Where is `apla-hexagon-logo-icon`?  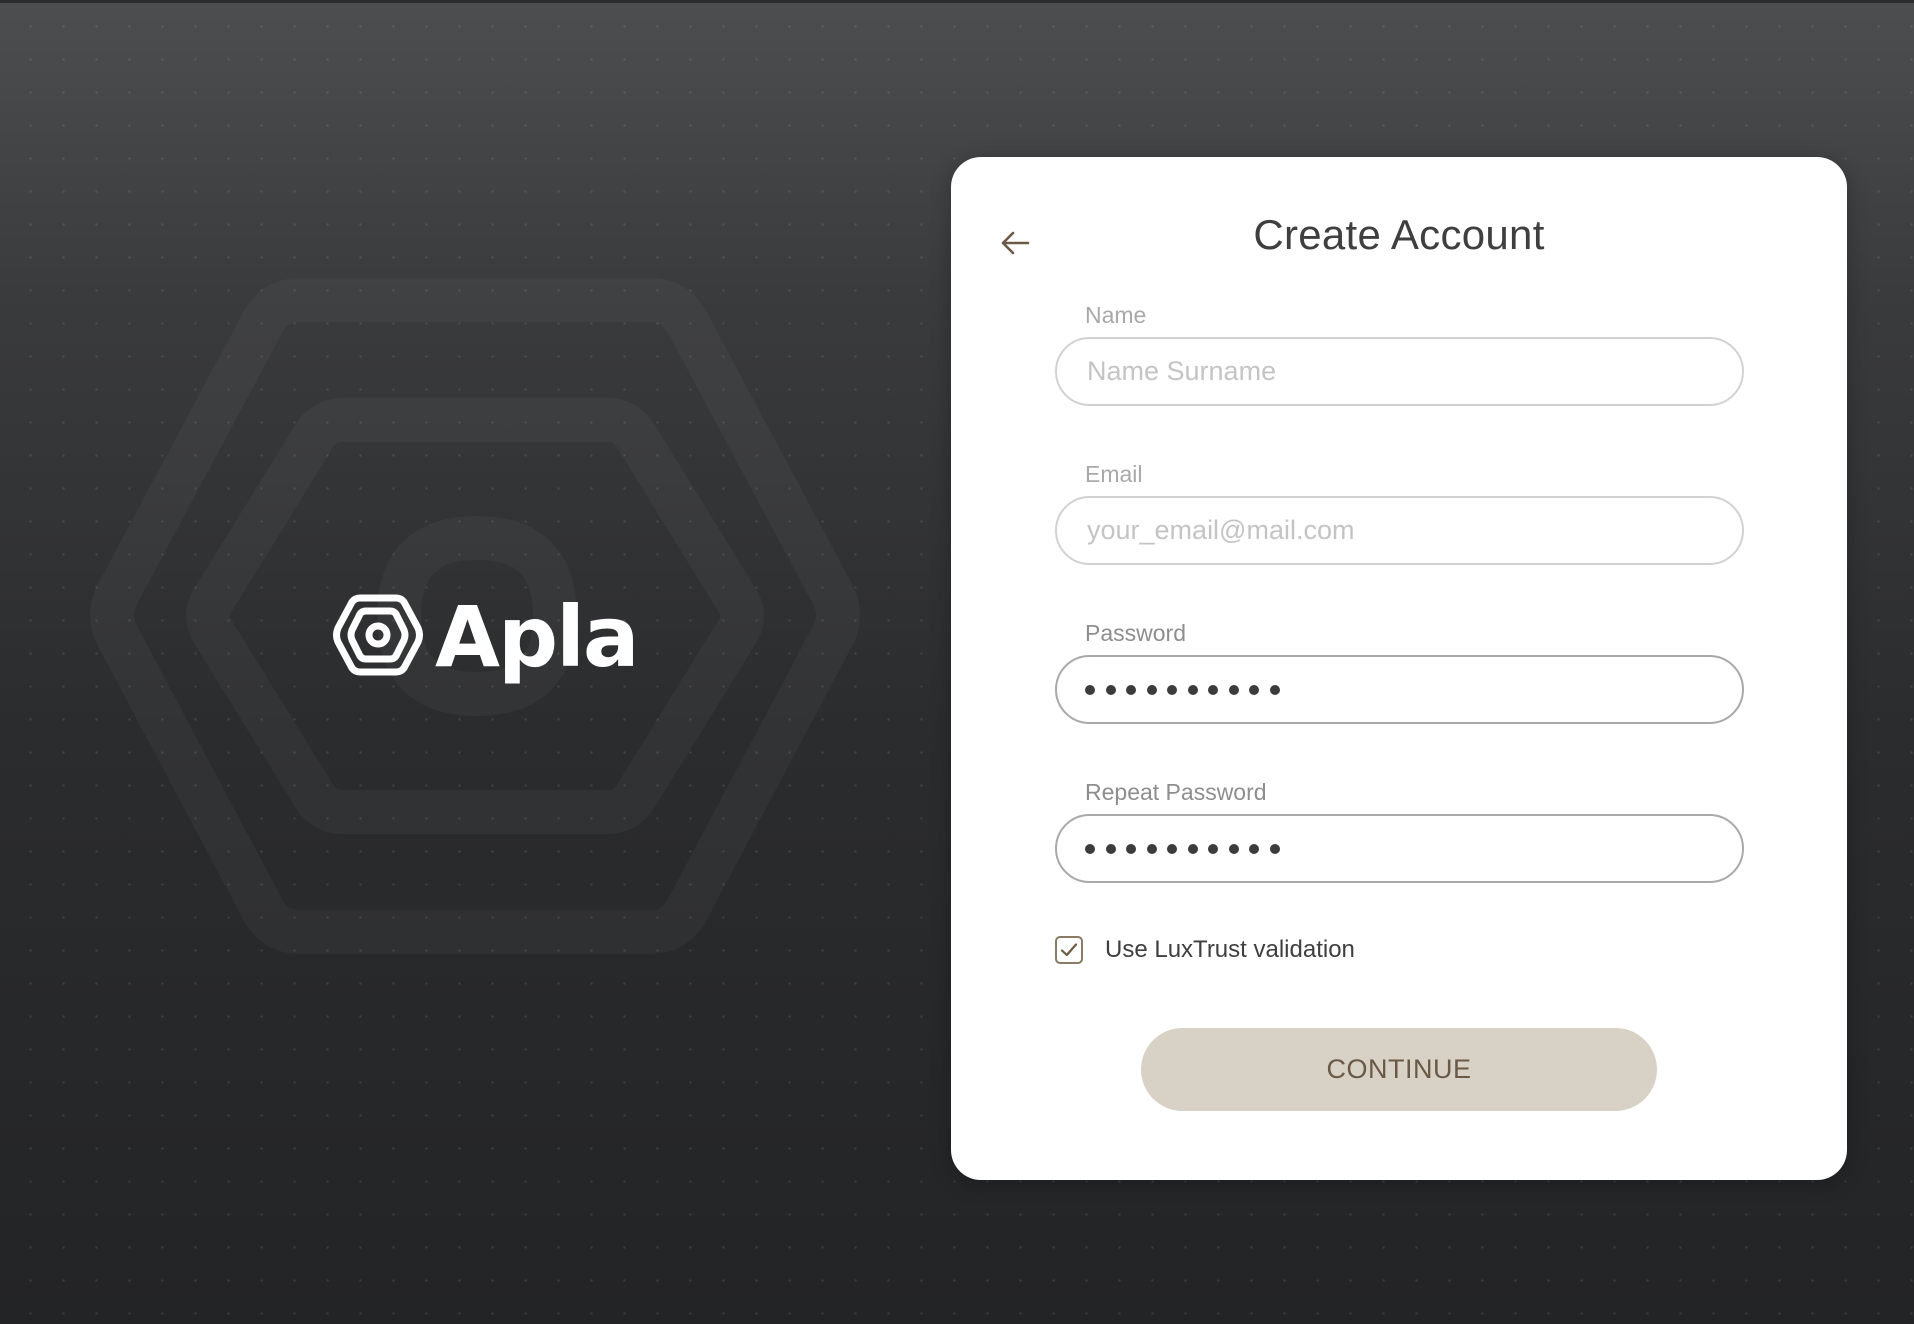
apla-hexagon-logo-icon is located at coordinates (378, 635).